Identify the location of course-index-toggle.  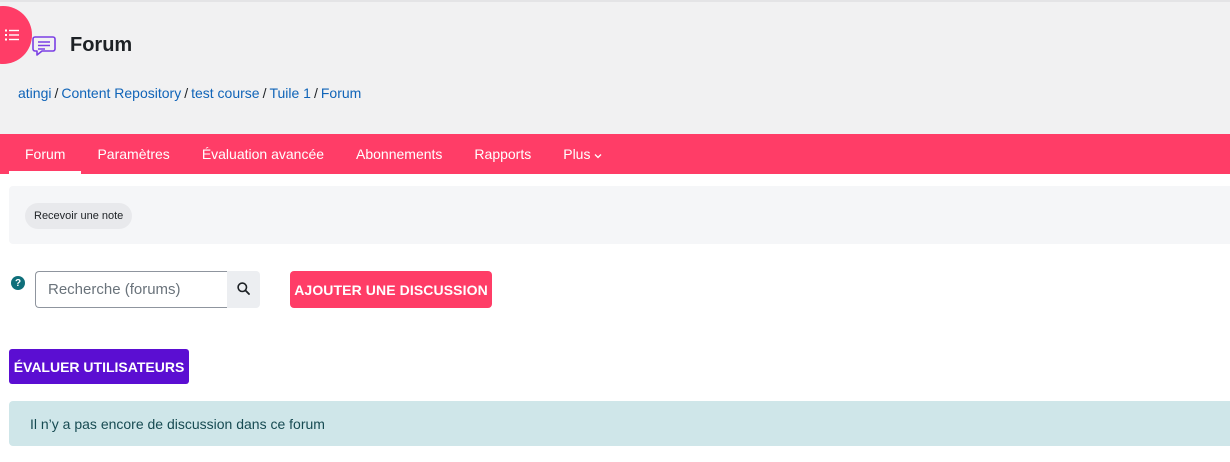
(16, 35).